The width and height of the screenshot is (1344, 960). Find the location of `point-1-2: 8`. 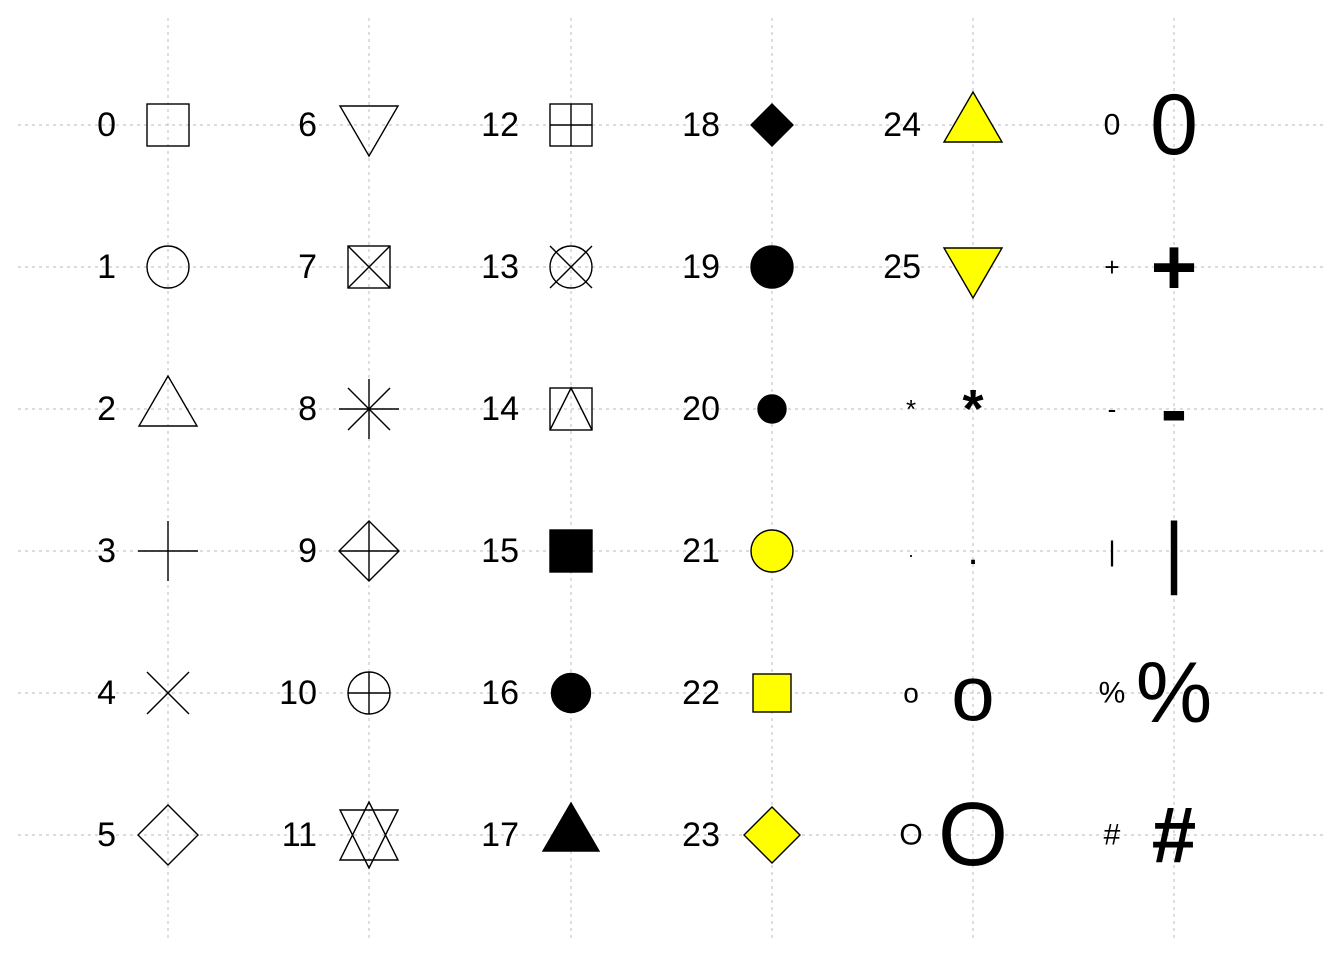

point-1-2: 8 is located at coordinates (348, 409).